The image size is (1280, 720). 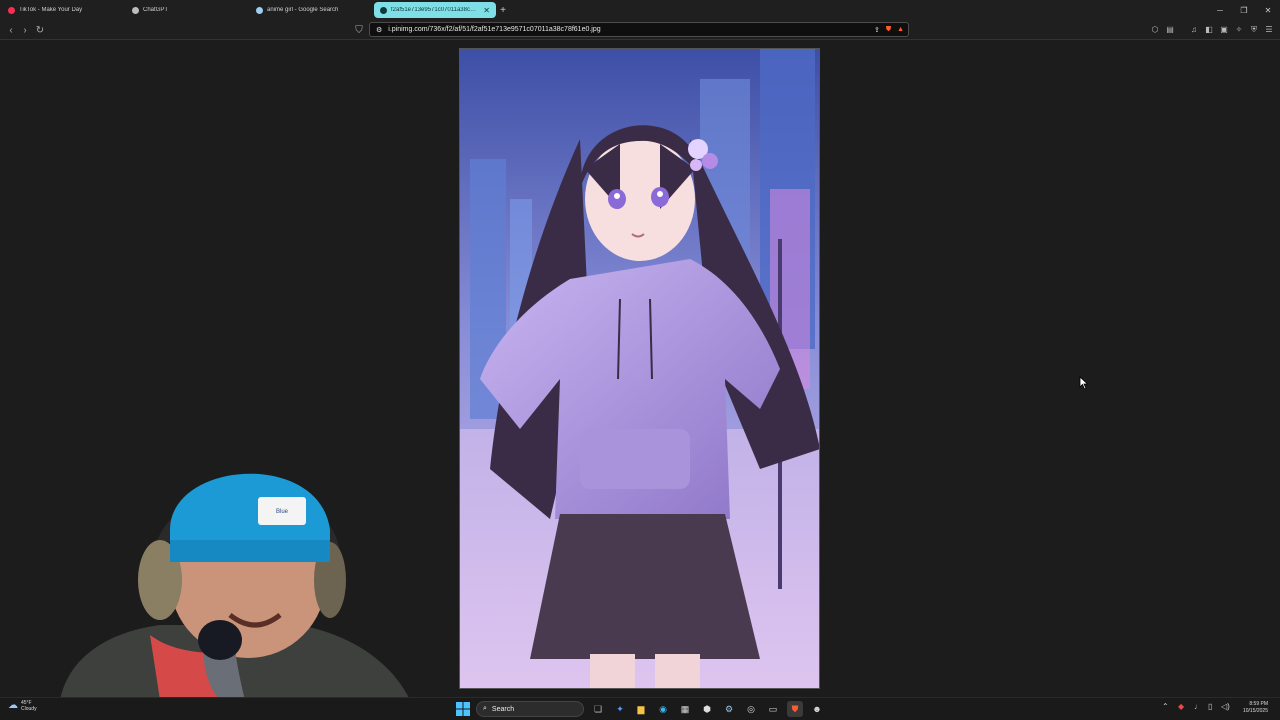 I want to click on task-view-icon: ❏, so click(x=598, y=709).